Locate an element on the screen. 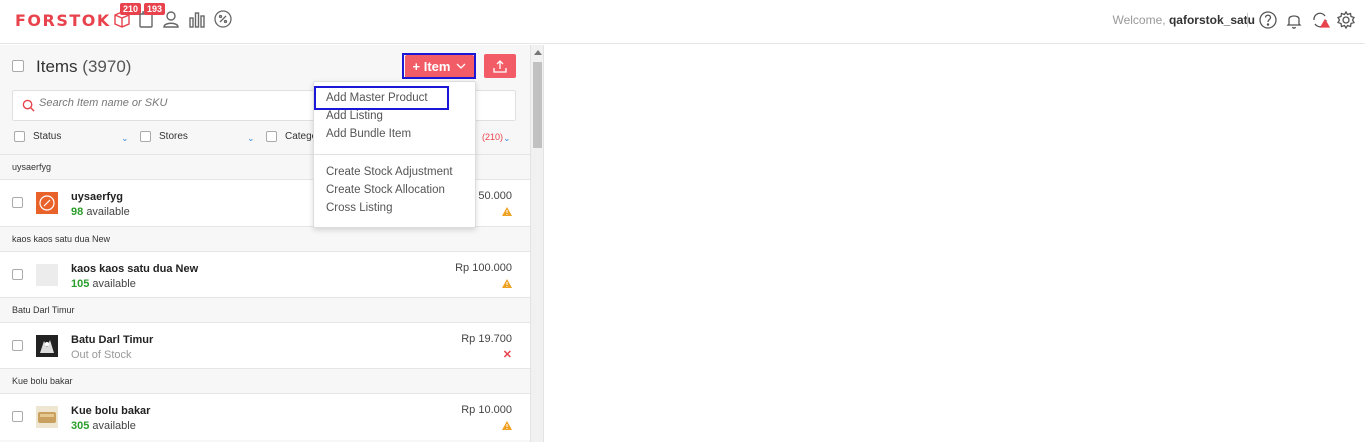 This screenshot has width=1365, height=442. item-price: 50.000 is located at coordinates (495, 196).